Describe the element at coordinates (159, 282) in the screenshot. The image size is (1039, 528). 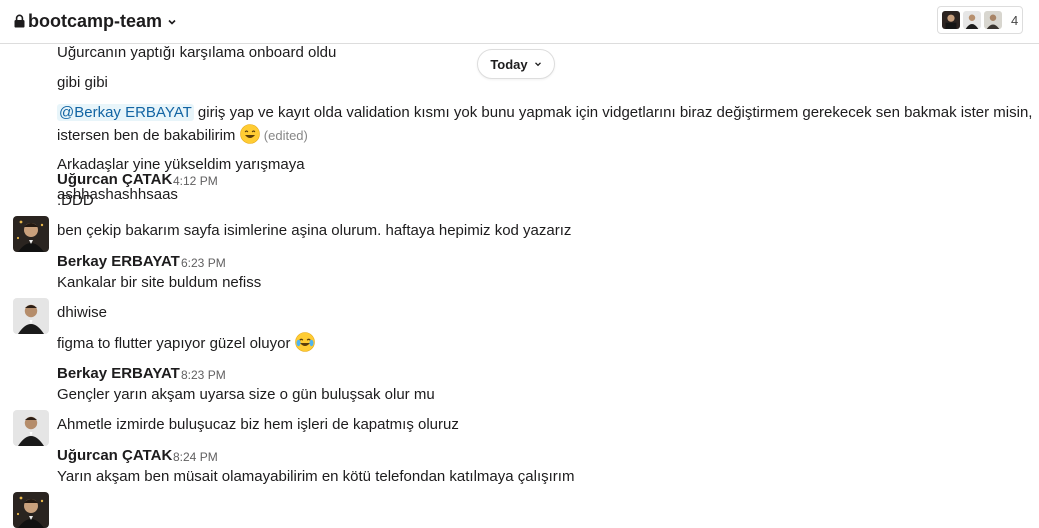
I see `message-text: Kankalar bir site buldum nefiss` at that location.